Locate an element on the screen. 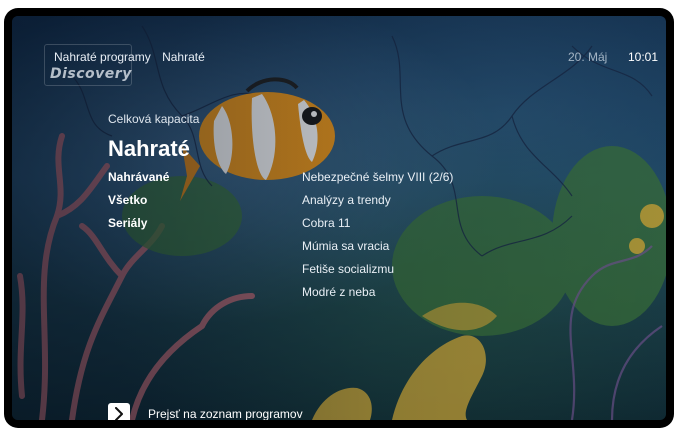 Image resolution: width=680 pixels, height=434 pixels. discovery-logo: Discovery is located at coordinates (91, 74).